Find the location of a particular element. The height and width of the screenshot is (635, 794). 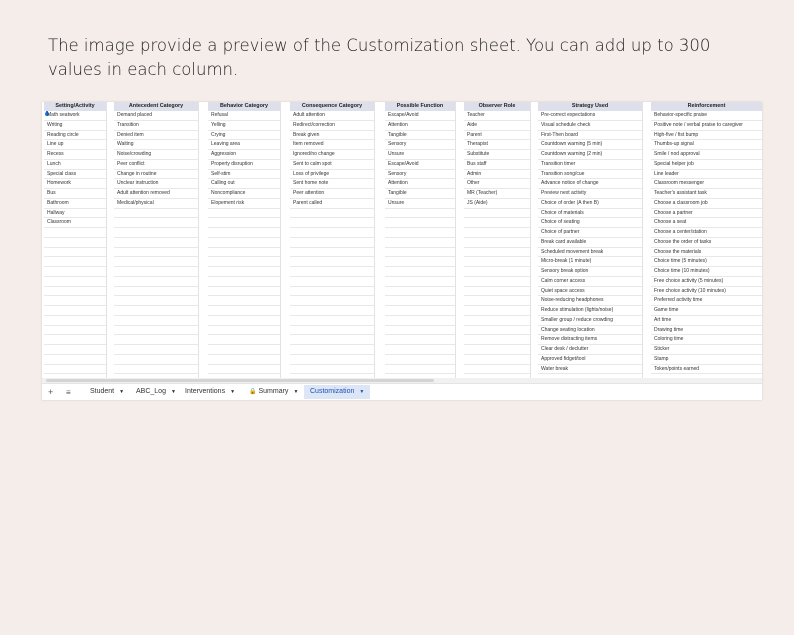

table-cell: Micro-break (1 minute) is located at coordinates (590, 262).